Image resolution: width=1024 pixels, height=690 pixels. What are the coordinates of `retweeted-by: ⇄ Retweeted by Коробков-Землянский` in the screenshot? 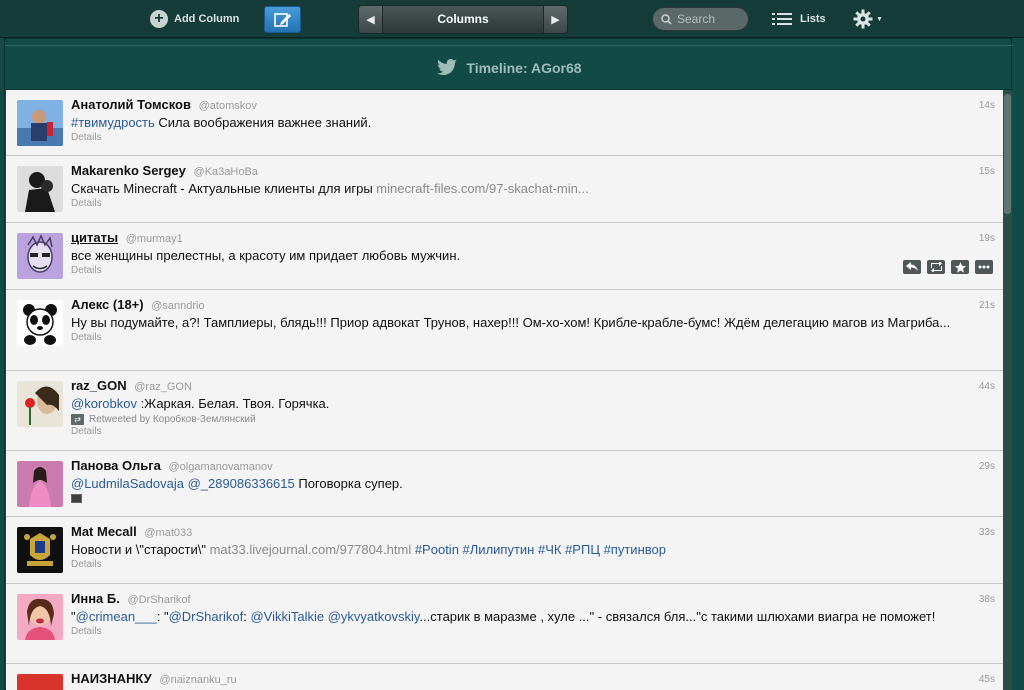 It's located at (533, 419).